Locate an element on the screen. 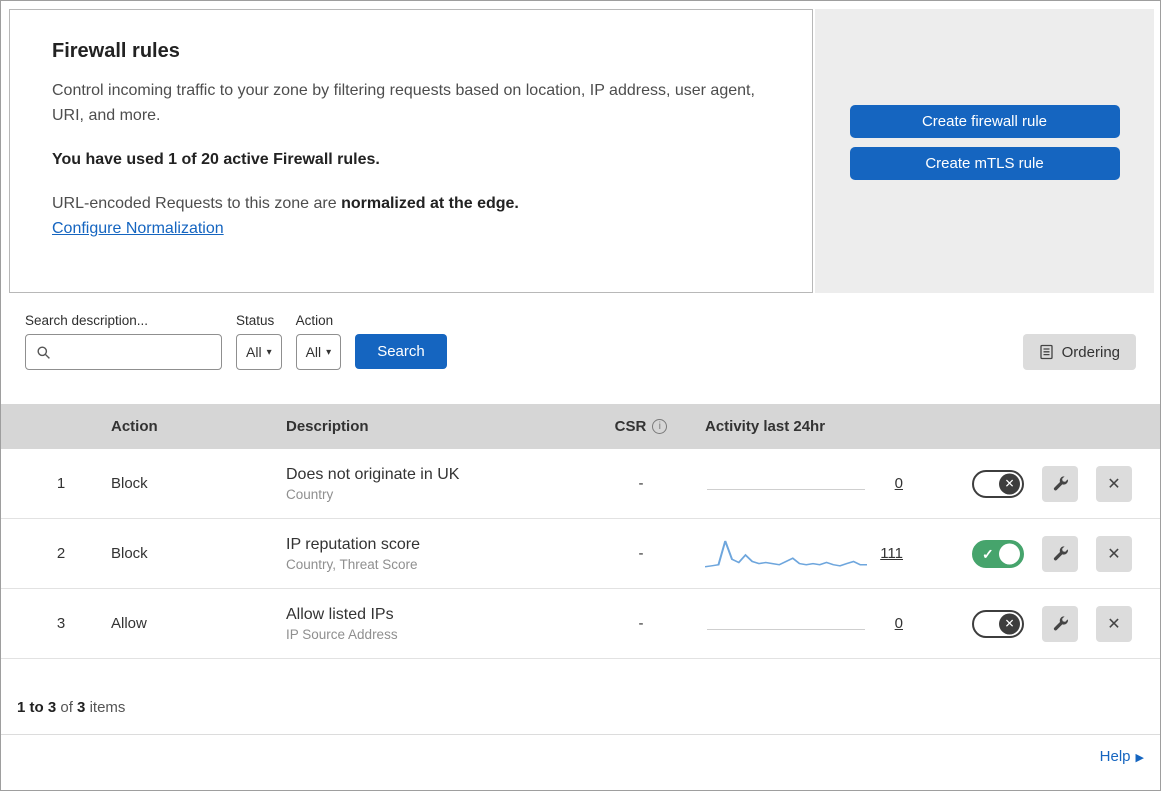 Image resolution: width=1161 pixels, height=791 pixels. cta-panel: Create firewall rule Create mTLS rule is located at coordinates (984, 151).